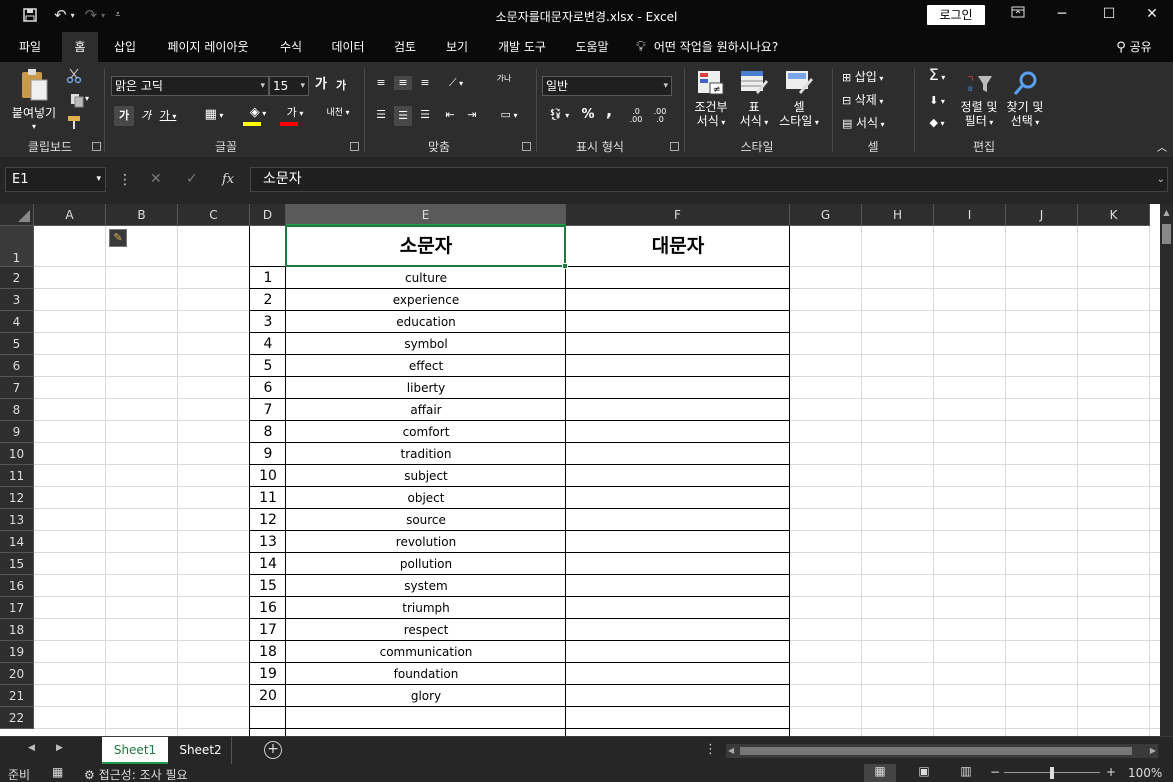 Image resolution: width=1173 pixels, height=782 pixels. What do you see at coordinates (426, 564) in the screenshot?
I see `word-cell: pollution` at bounding box center [426, 564].